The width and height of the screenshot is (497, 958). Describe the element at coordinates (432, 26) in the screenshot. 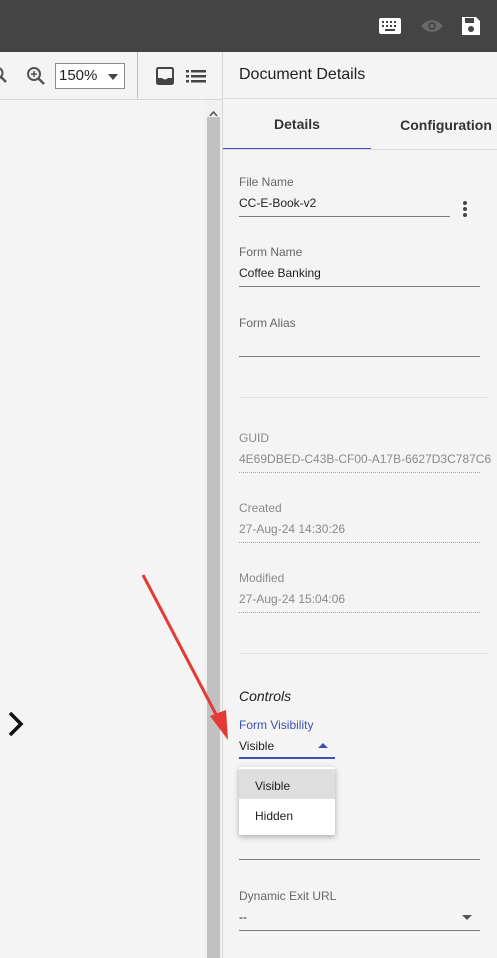

I see `eye-icon` at that location.